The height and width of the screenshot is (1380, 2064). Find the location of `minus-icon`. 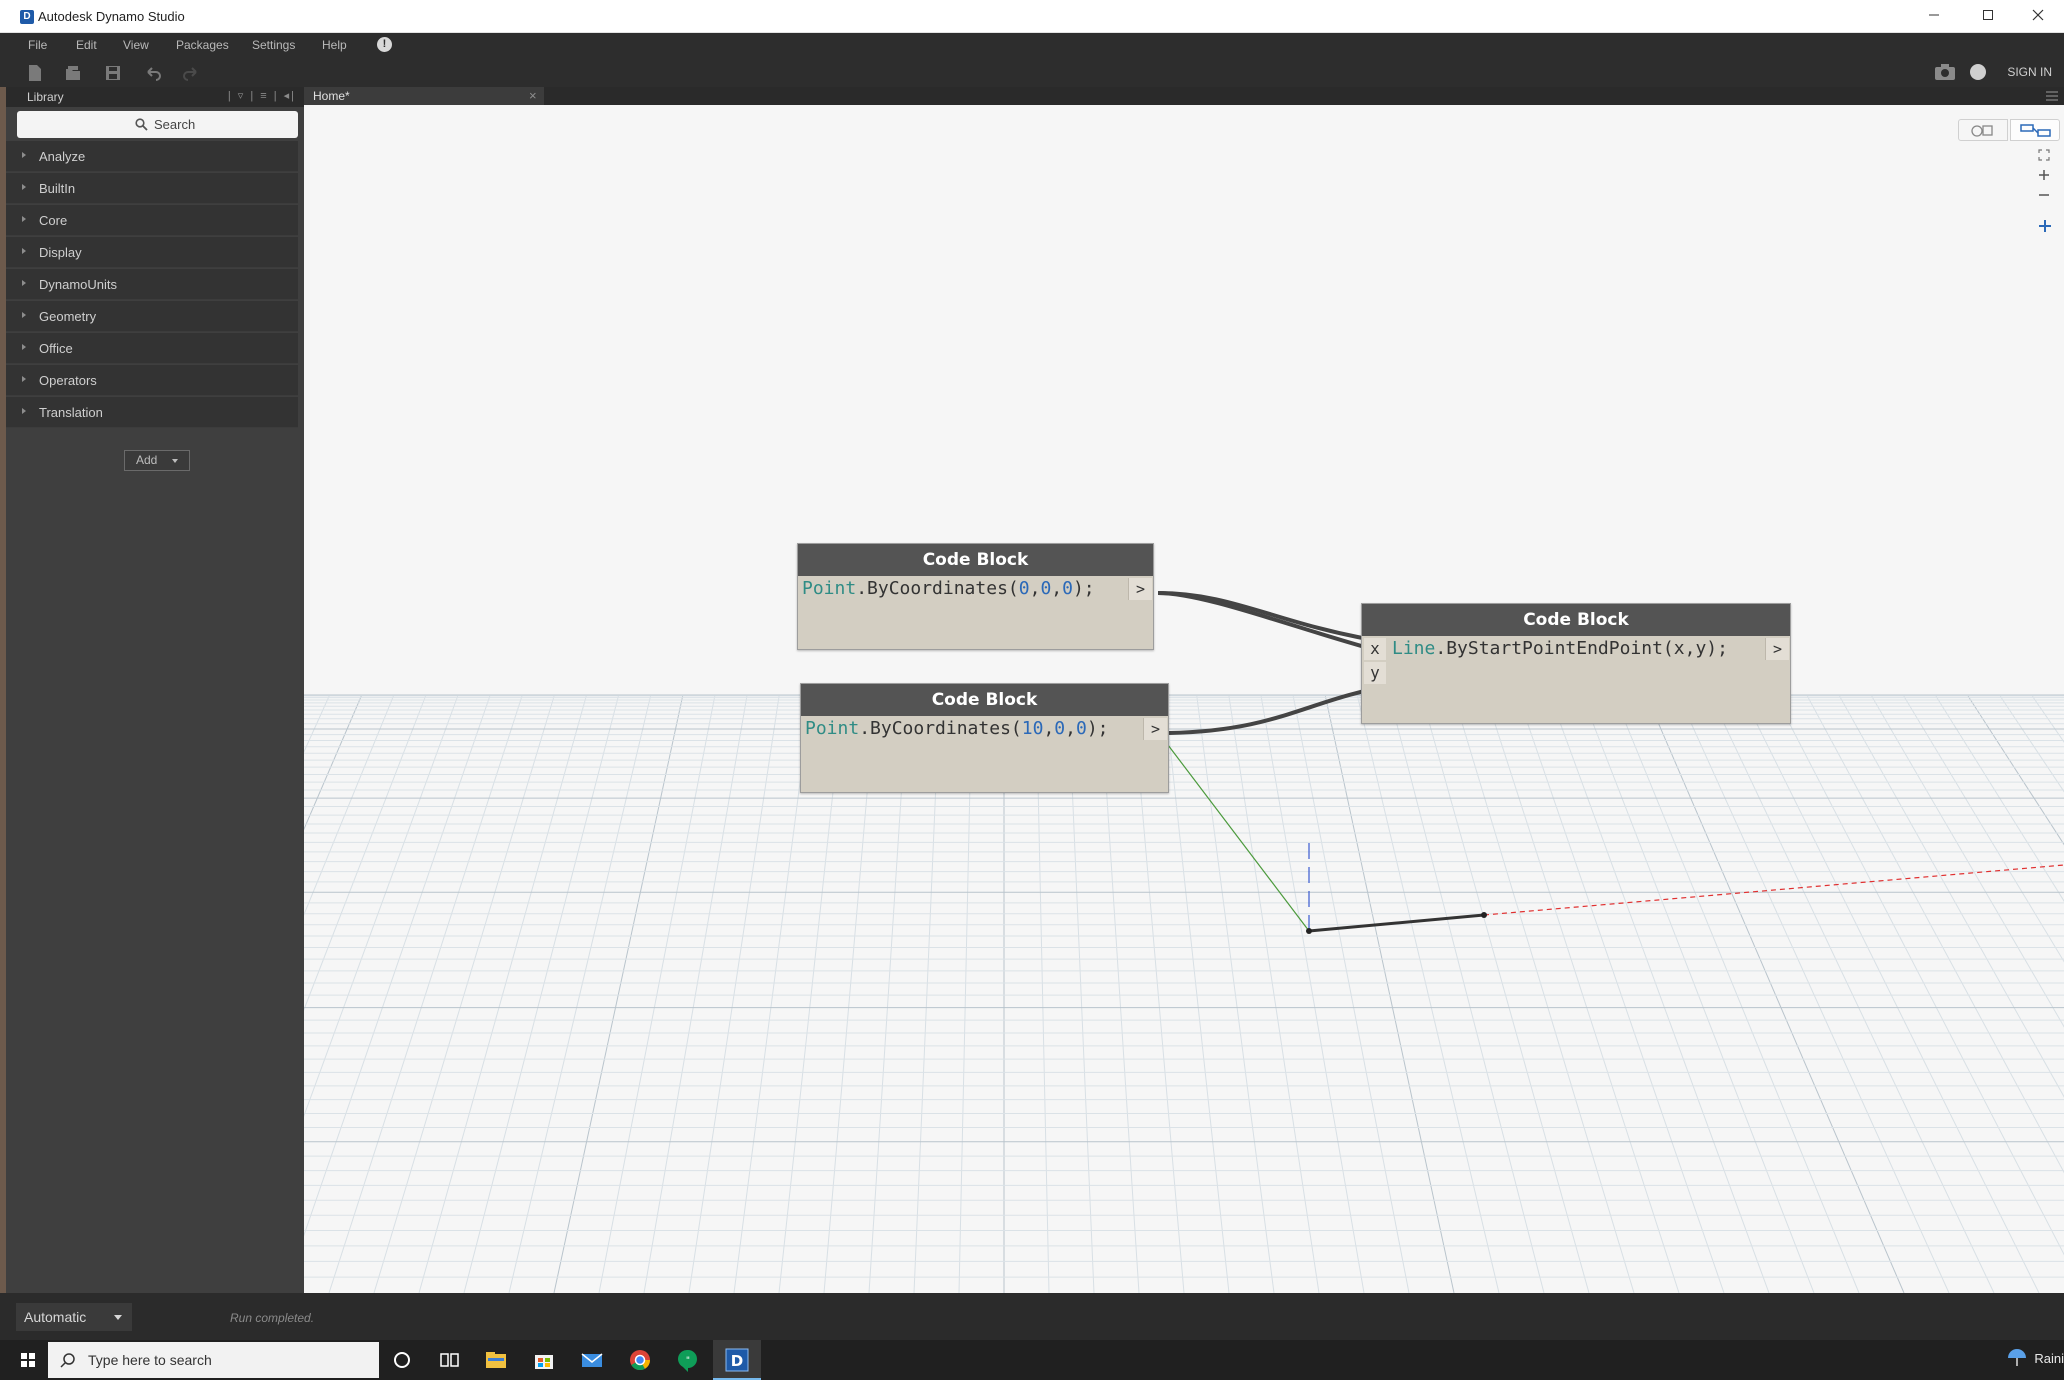

minus-icon is located at coordinates (2044, 195).